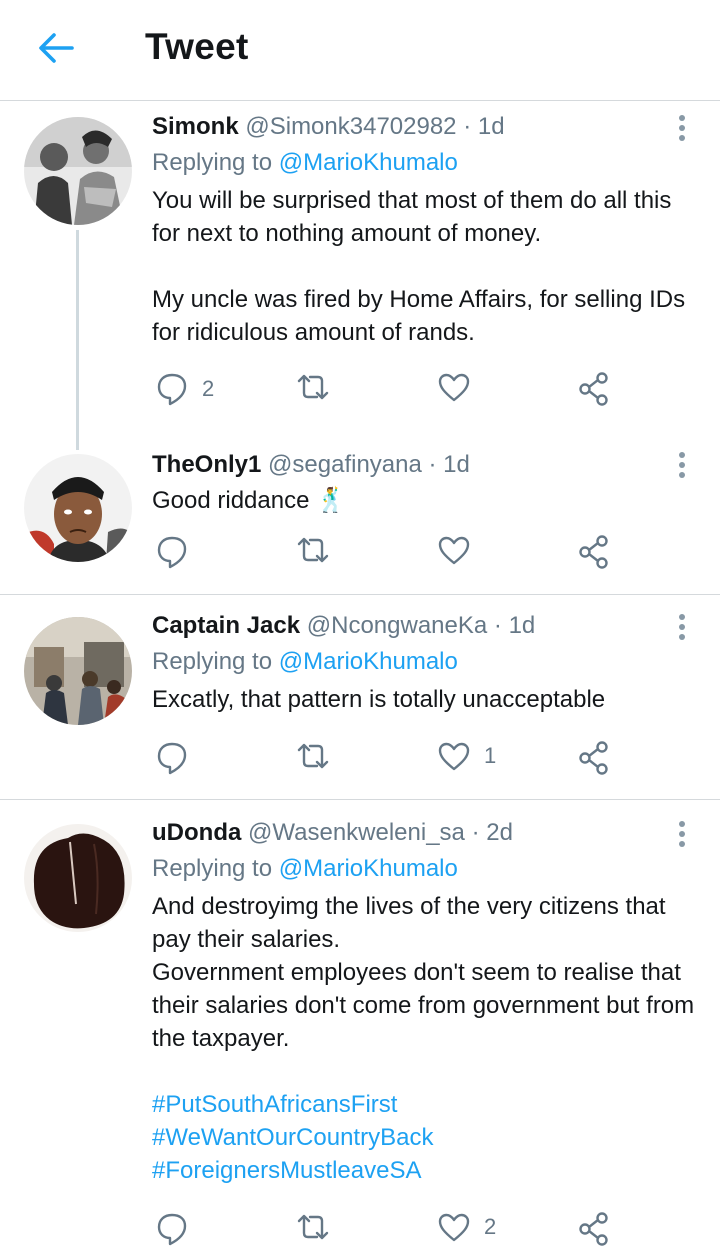  I want to click on page-title: Tweet, so click(197, 46).